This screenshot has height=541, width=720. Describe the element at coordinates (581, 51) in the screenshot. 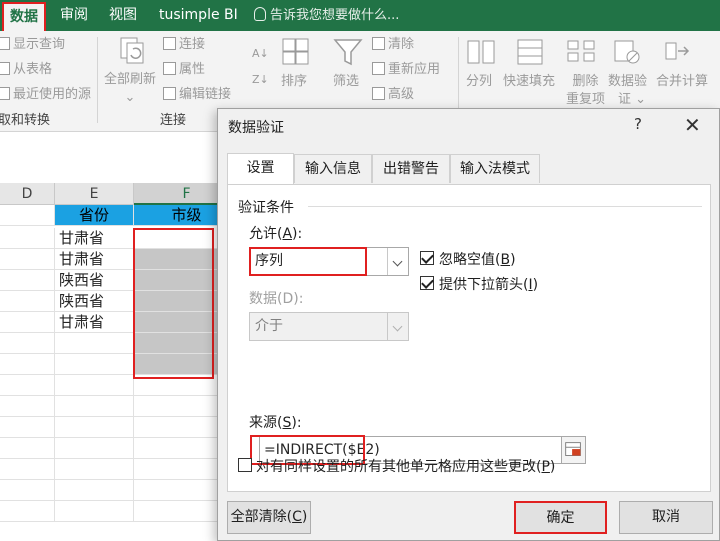

I see `remove-duplicates-icon` at that location.